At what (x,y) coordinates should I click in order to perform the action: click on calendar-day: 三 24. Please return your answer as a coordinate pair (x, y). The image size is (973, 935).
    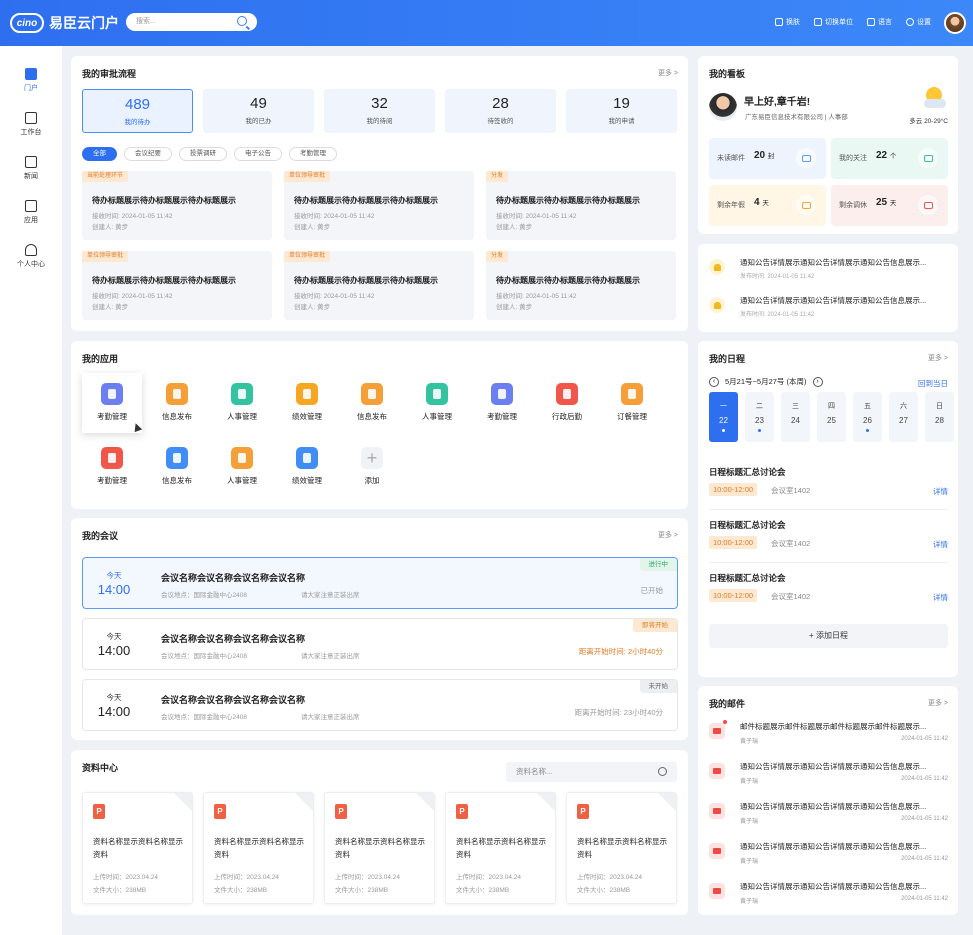
    Looking at the image, I should click on (795, 417).